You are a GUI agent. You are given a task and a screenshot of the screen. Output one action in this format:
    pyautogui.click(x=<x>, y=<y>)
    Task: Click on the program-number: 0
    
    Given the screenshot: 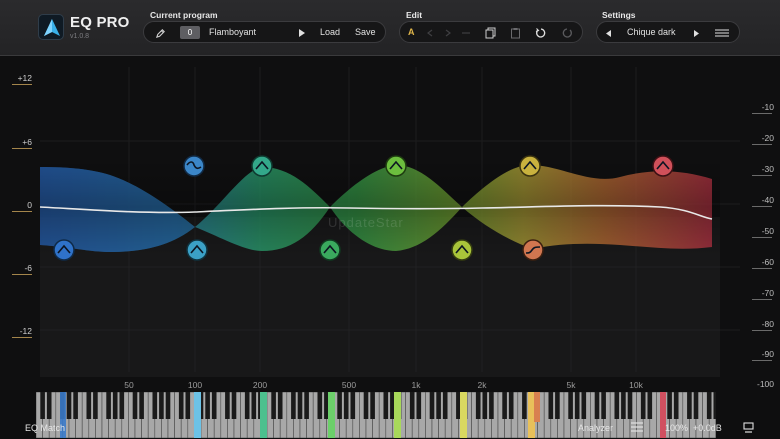 What is the action you would take?
    pyautogui.click(x=190, y=32)
    